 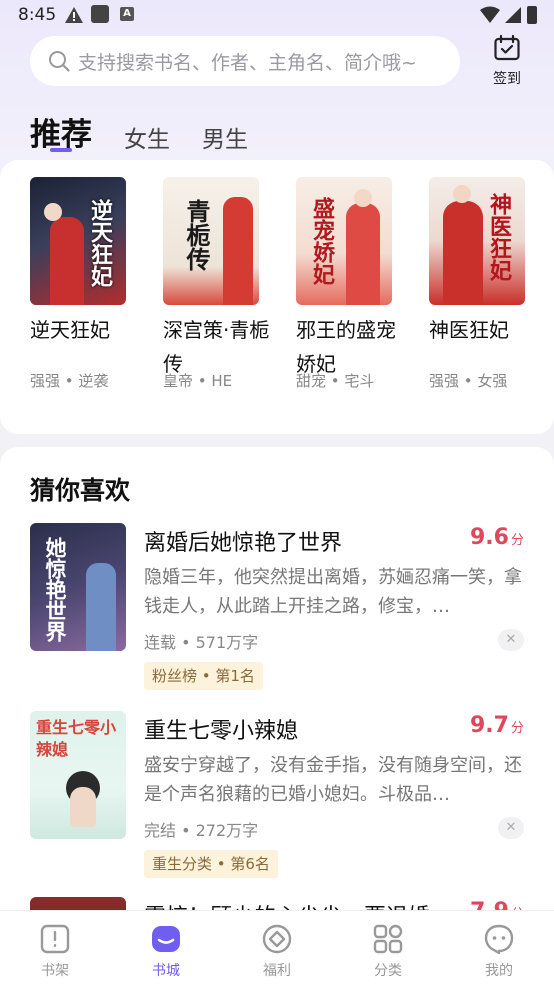 What do you see at coordinates (225, 137) in the screenshot?
I see `tab-male: 男生` at bounding box center [225, 137].